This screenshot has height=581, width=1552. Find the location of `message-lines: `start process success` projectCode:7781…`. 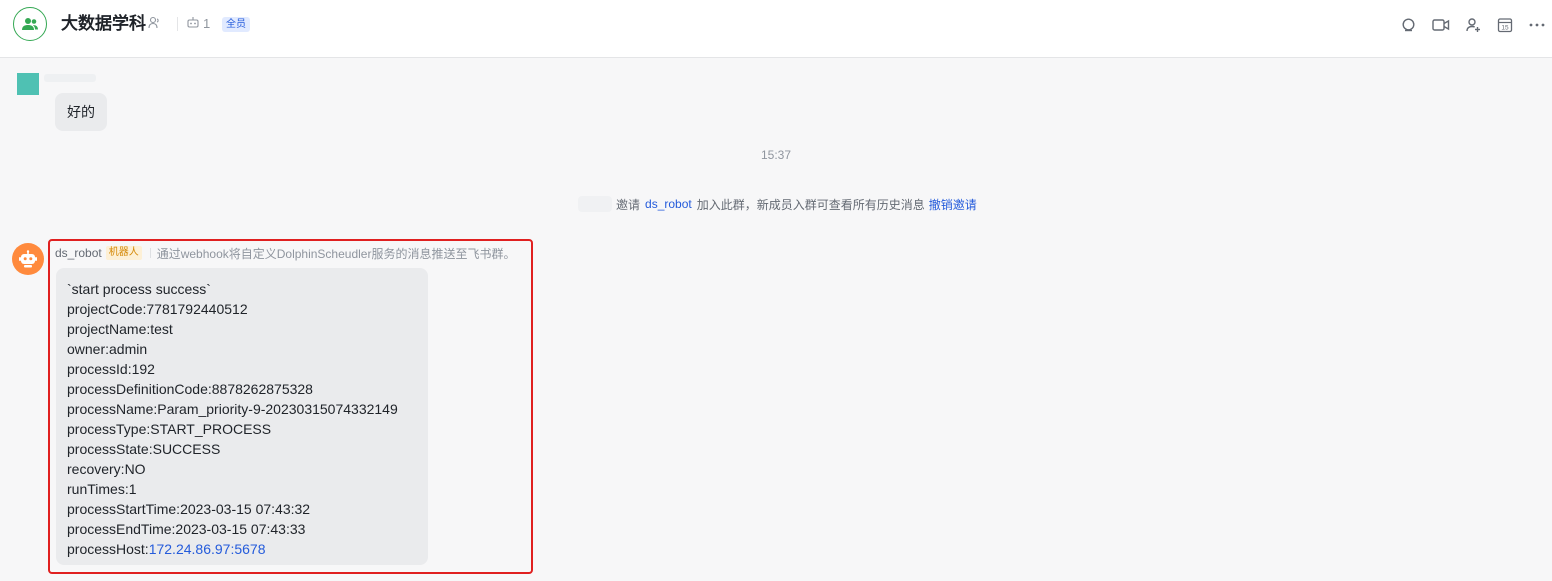

message-lines: `start process success` projectCode:7781… is located at coordinates (232, 419).